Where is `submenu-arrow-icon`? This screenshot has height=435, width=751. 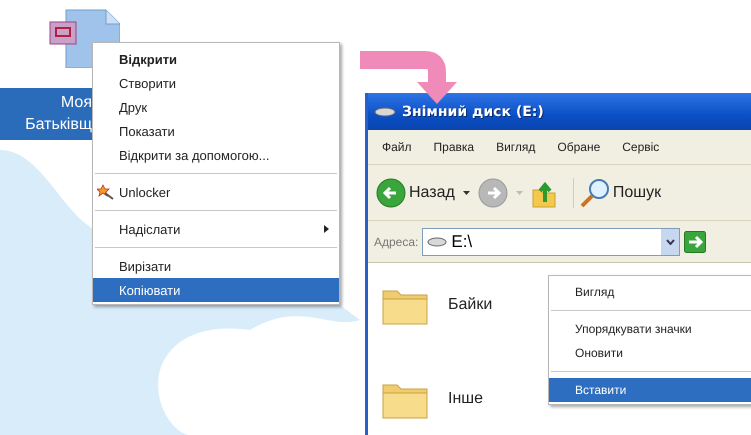 submenu-arrow-icon is located at coordinates (326, 229).